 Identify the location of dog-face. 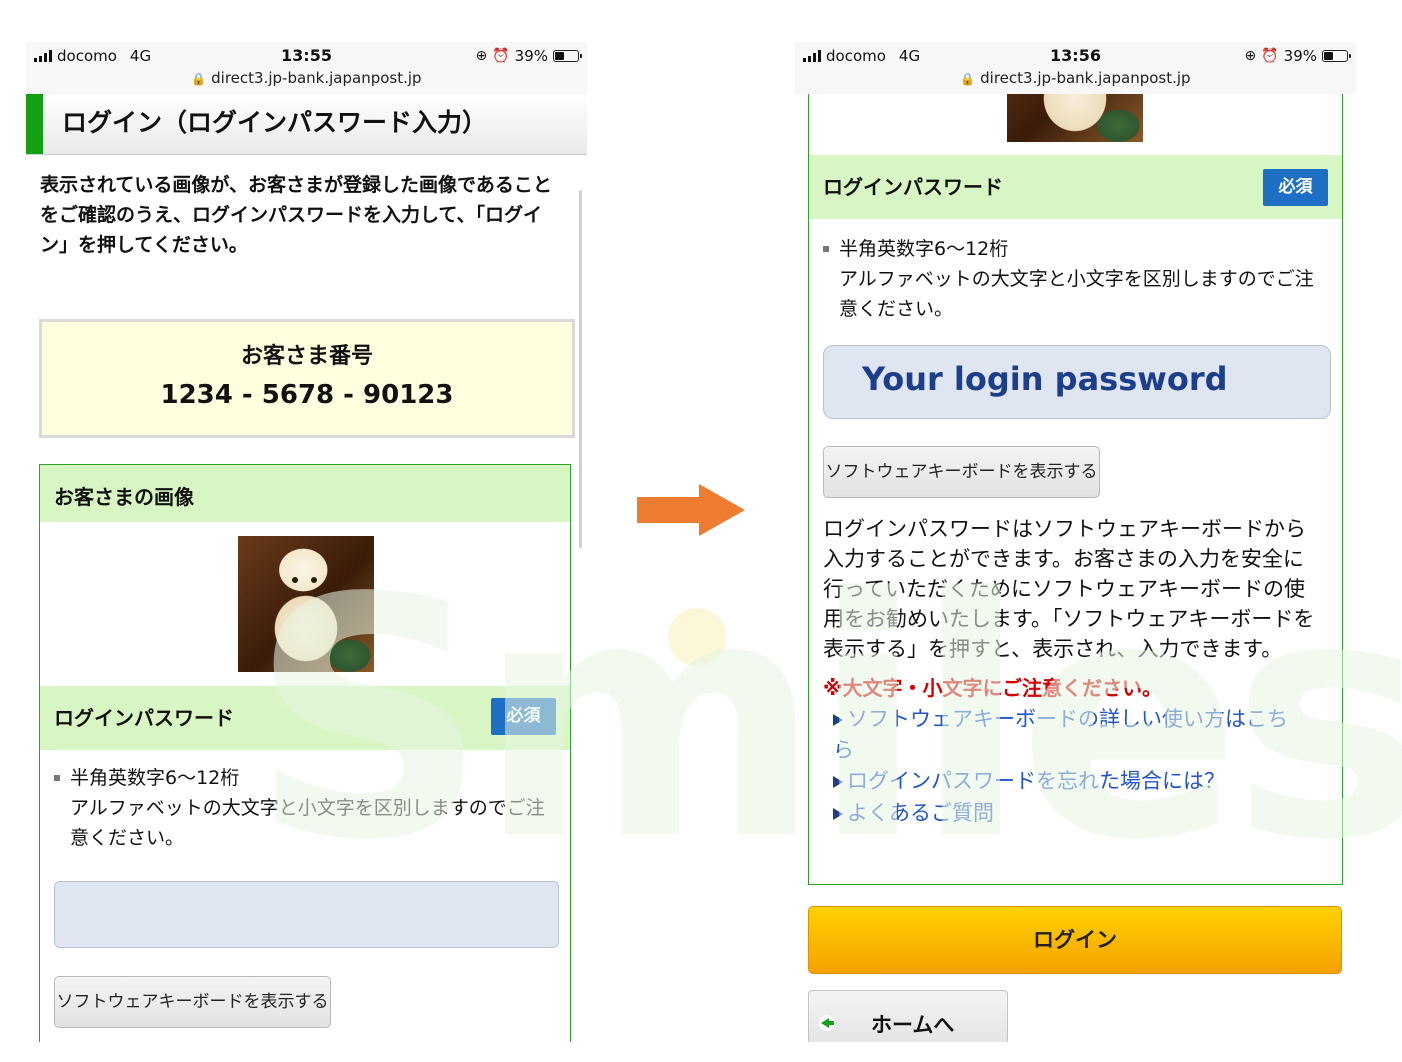
(306, 604).